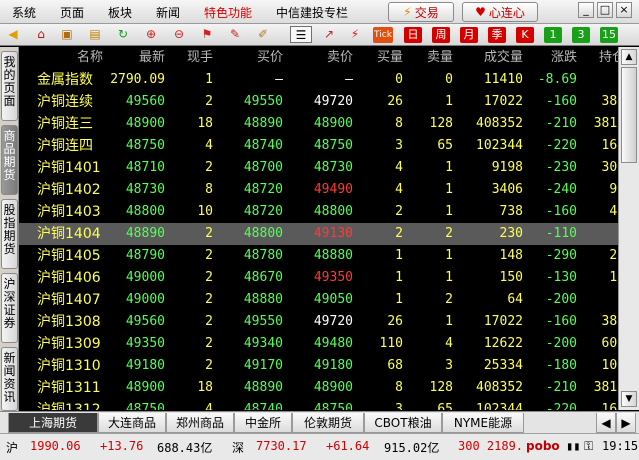  What do you see at coordinates (500, 12) in the screenshot?
I see `connect-button: ♥ 心连心` at bounding box center [500, 12].